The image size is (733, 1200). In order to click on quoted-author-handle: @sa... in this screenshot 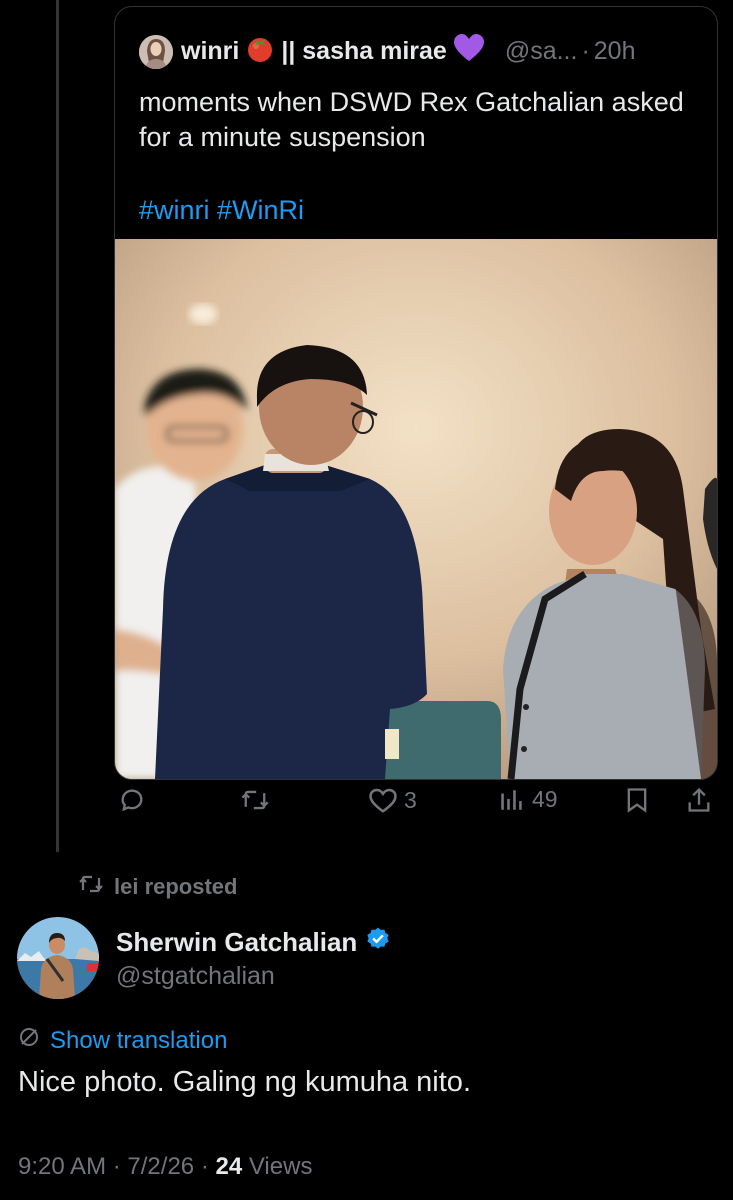, I will do `click(541, 51)`.